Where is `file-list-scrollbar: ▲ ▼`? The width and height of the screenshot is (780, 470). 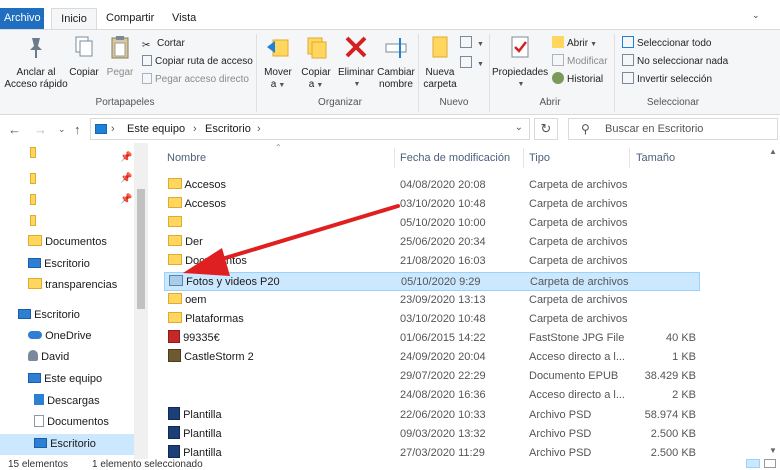 file-list-scrollbar: ▲ ▼ is located at coordinates (773, 301).